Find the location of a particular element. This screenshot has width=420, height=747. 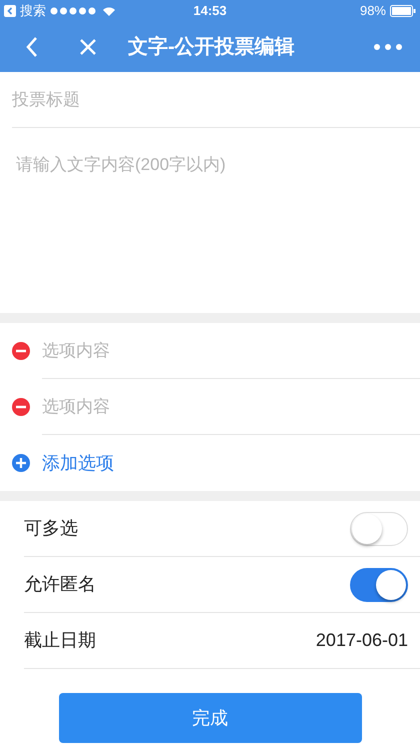

back-icon is located at coordinates (10, 11).